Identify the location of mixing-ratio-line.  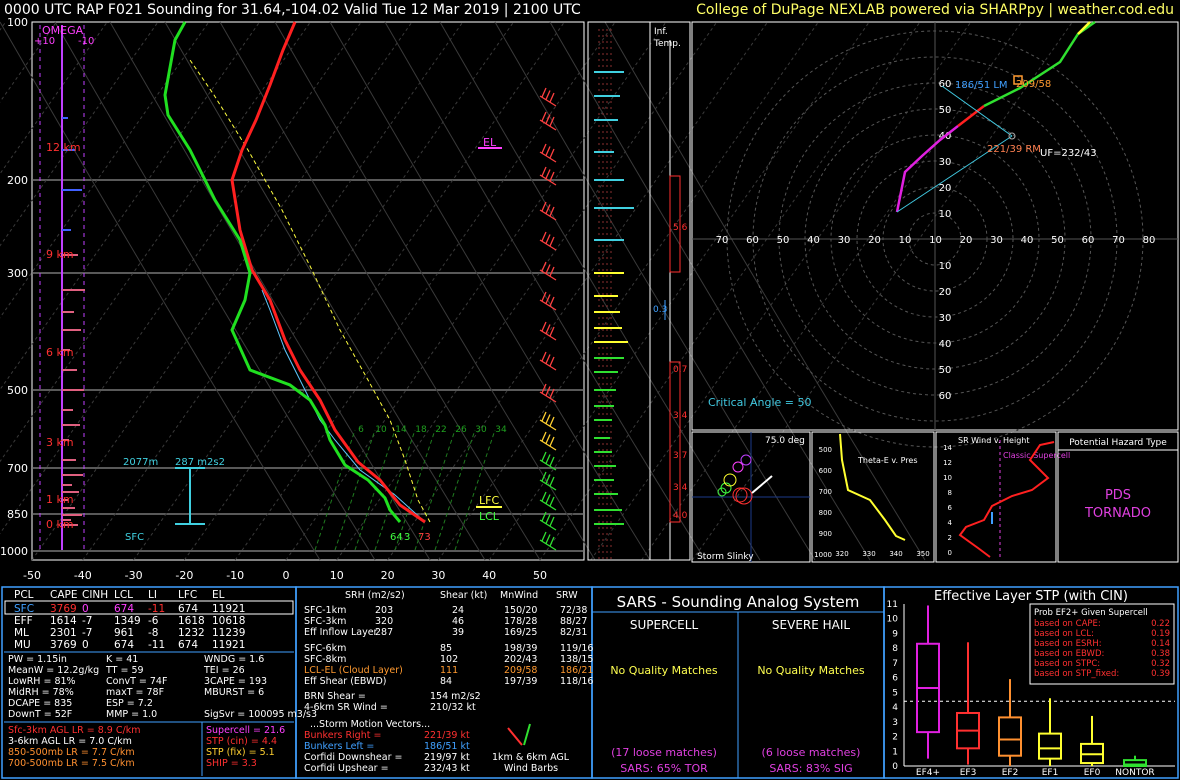
(475, 490).